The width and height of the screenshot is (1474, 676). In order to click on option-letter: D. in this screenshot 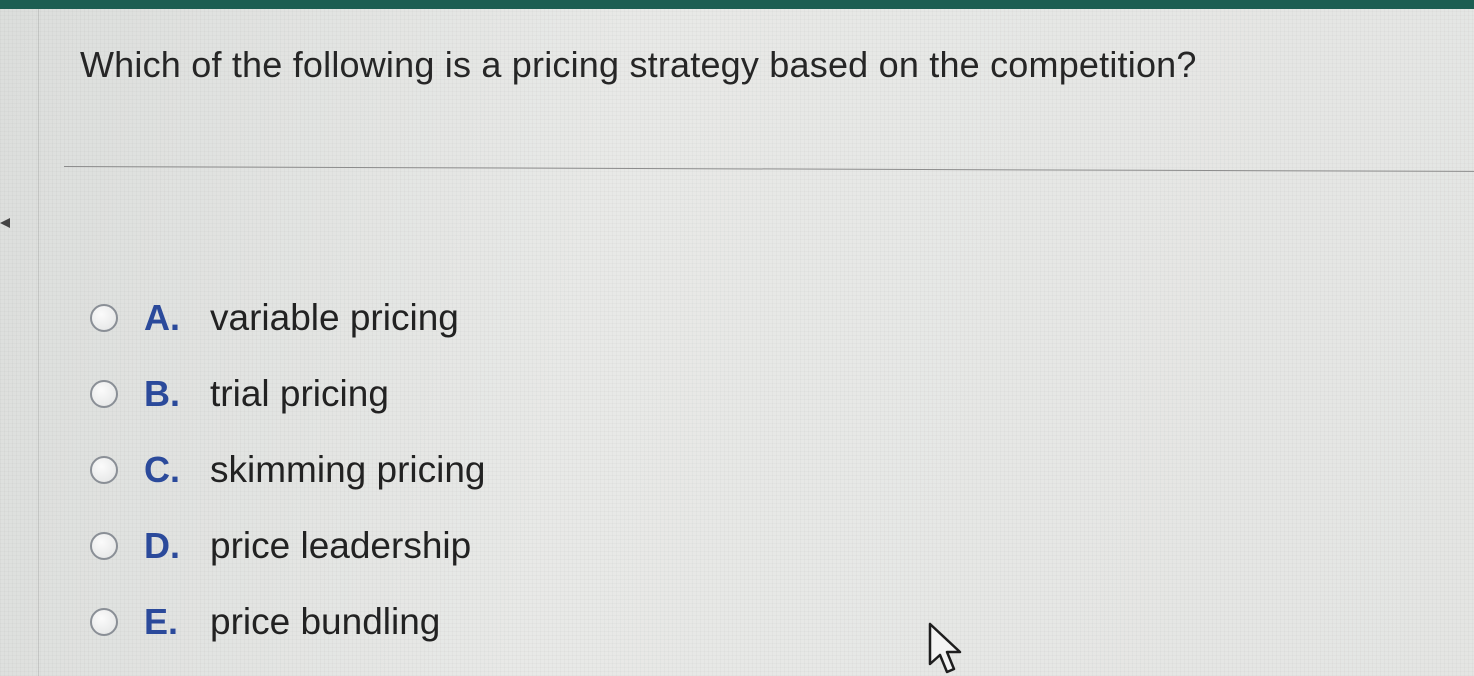, I will do `click(162, 545)`.